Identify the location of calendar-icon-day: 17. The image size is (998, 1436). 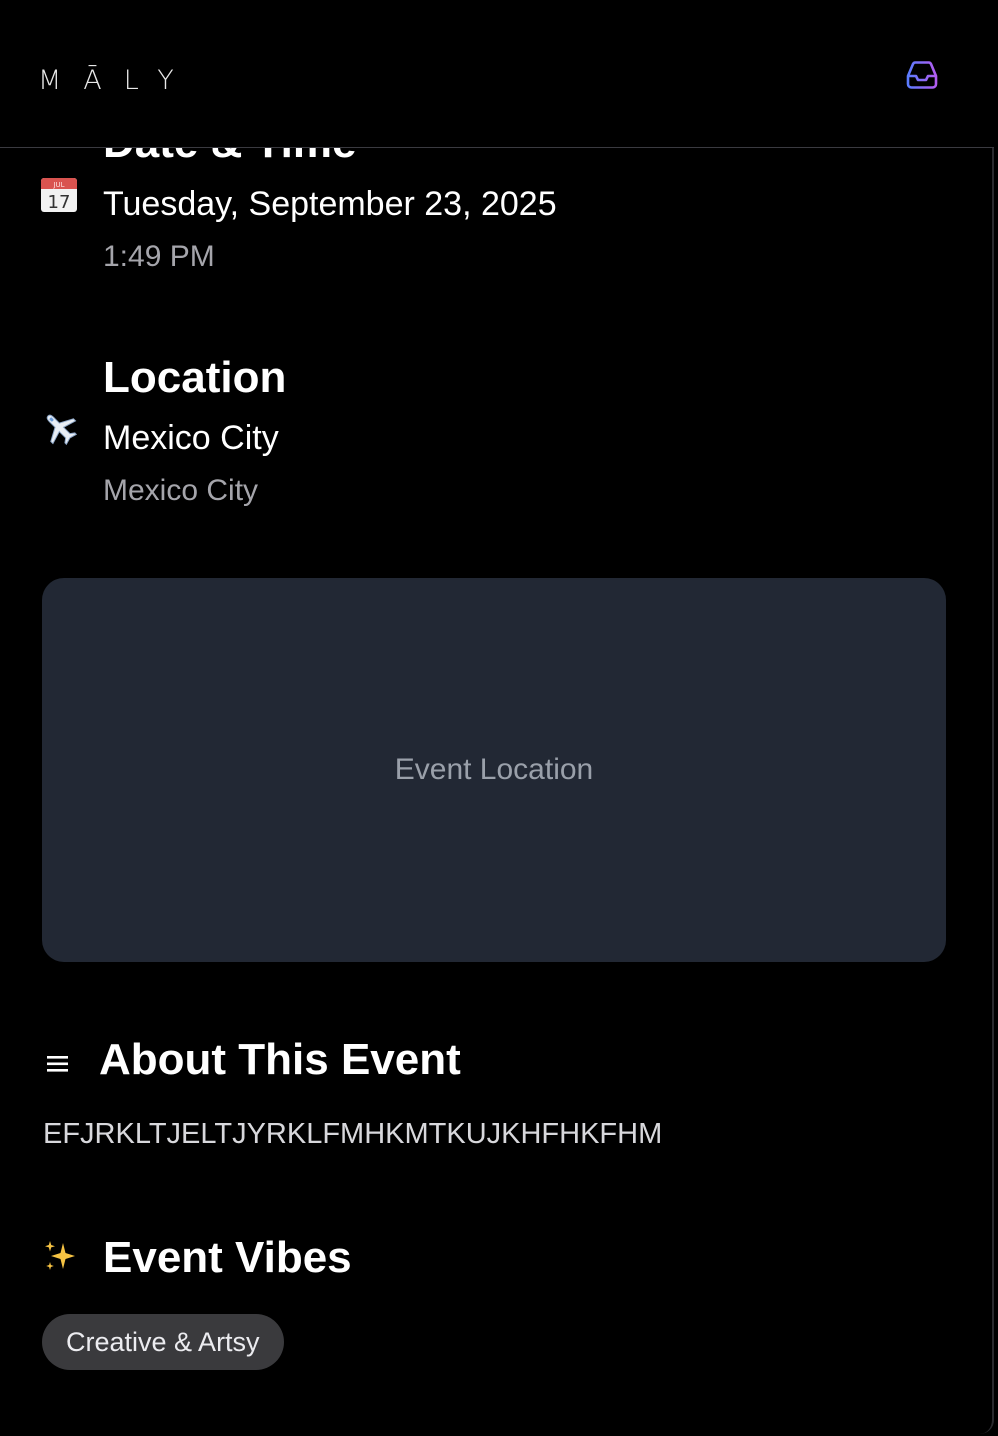
(59, 202).